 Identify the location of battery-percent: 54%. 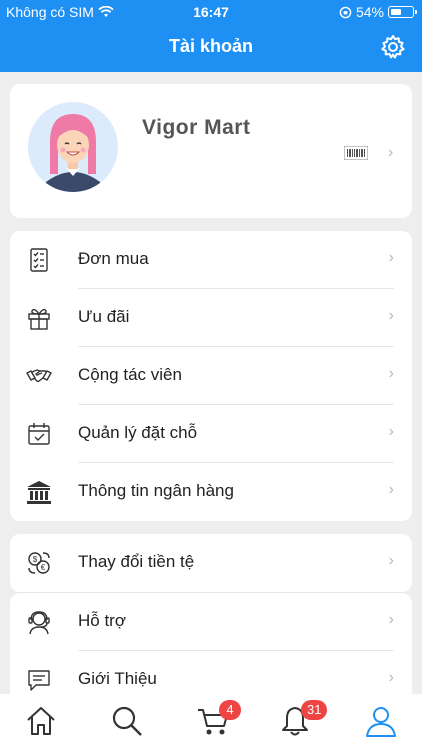
(369, 12).